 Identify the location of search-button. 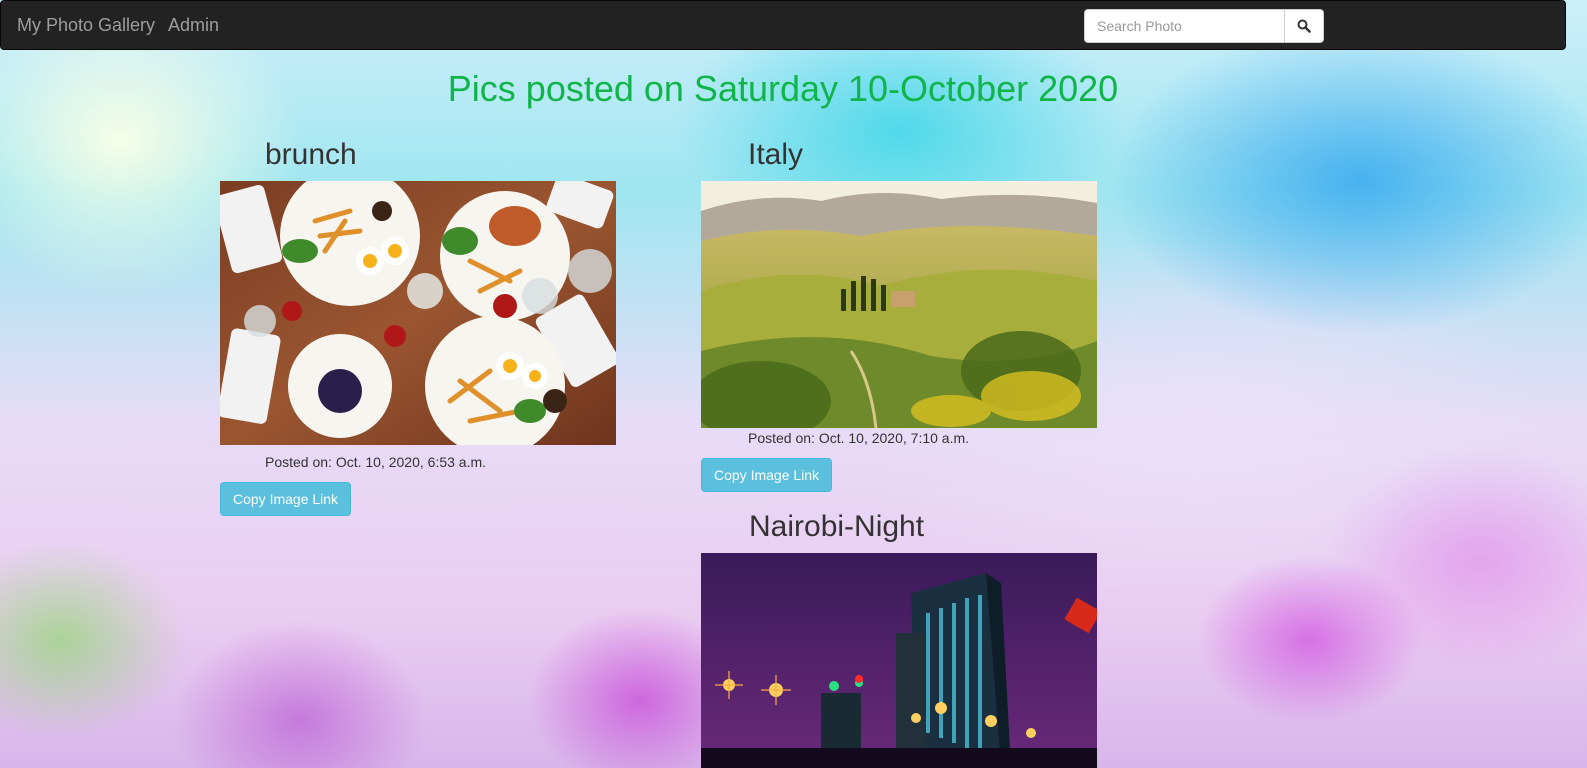
(1304, 26).